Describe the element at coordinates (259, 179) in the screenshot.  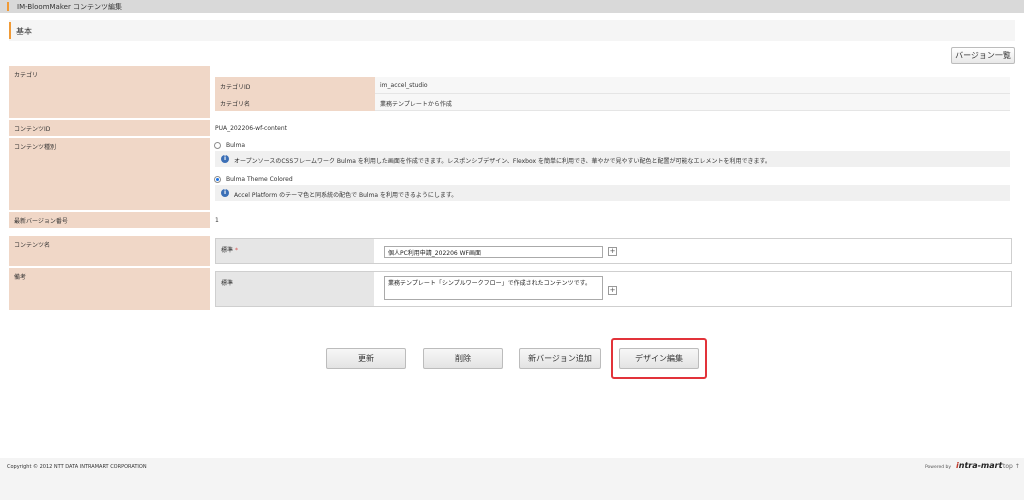
I see `radio-bulma-theme-colored-label: Bulma Theme Colored` at that location.